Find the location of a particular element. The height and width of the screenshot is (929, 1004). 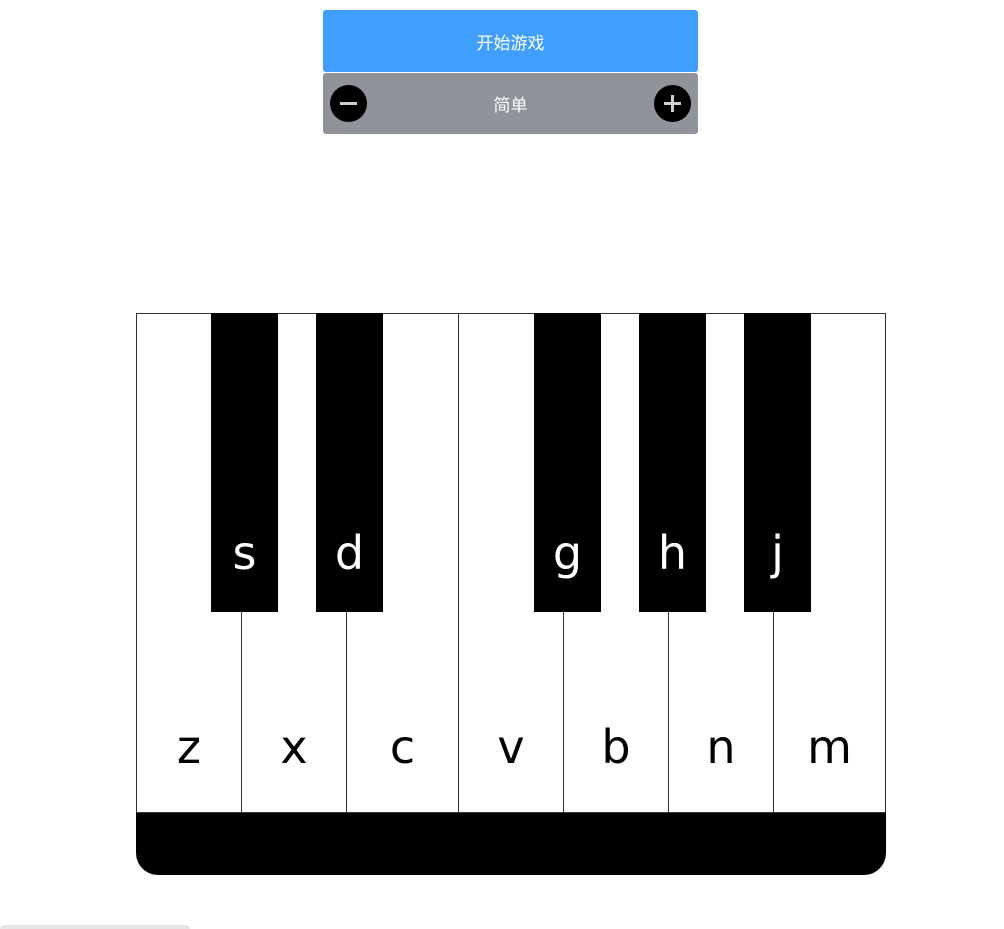

key-label: z is located at coordinates (189, 747).